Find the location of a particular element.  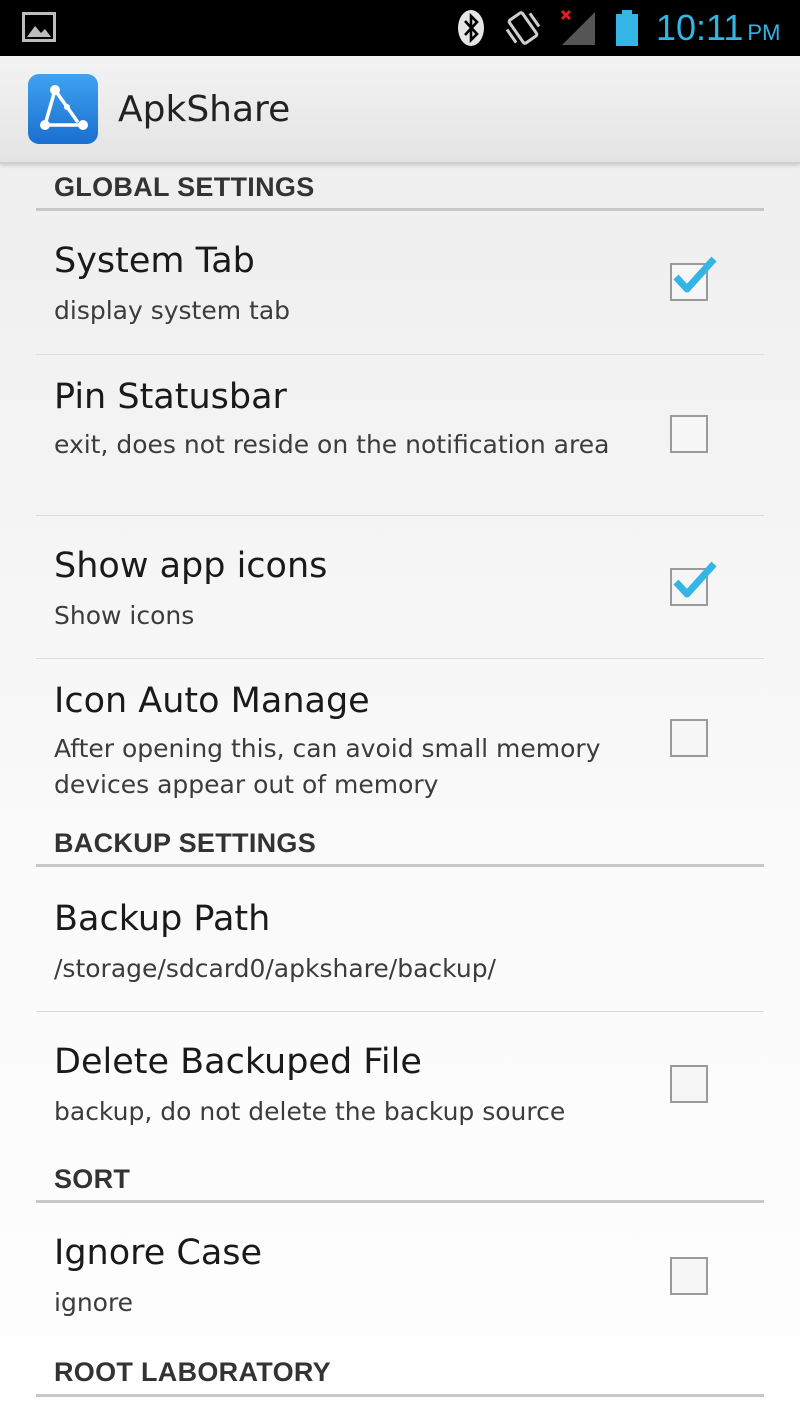

section-header-backup-settings: BACKUP SETTINGS is located at coordinates (400, 844).